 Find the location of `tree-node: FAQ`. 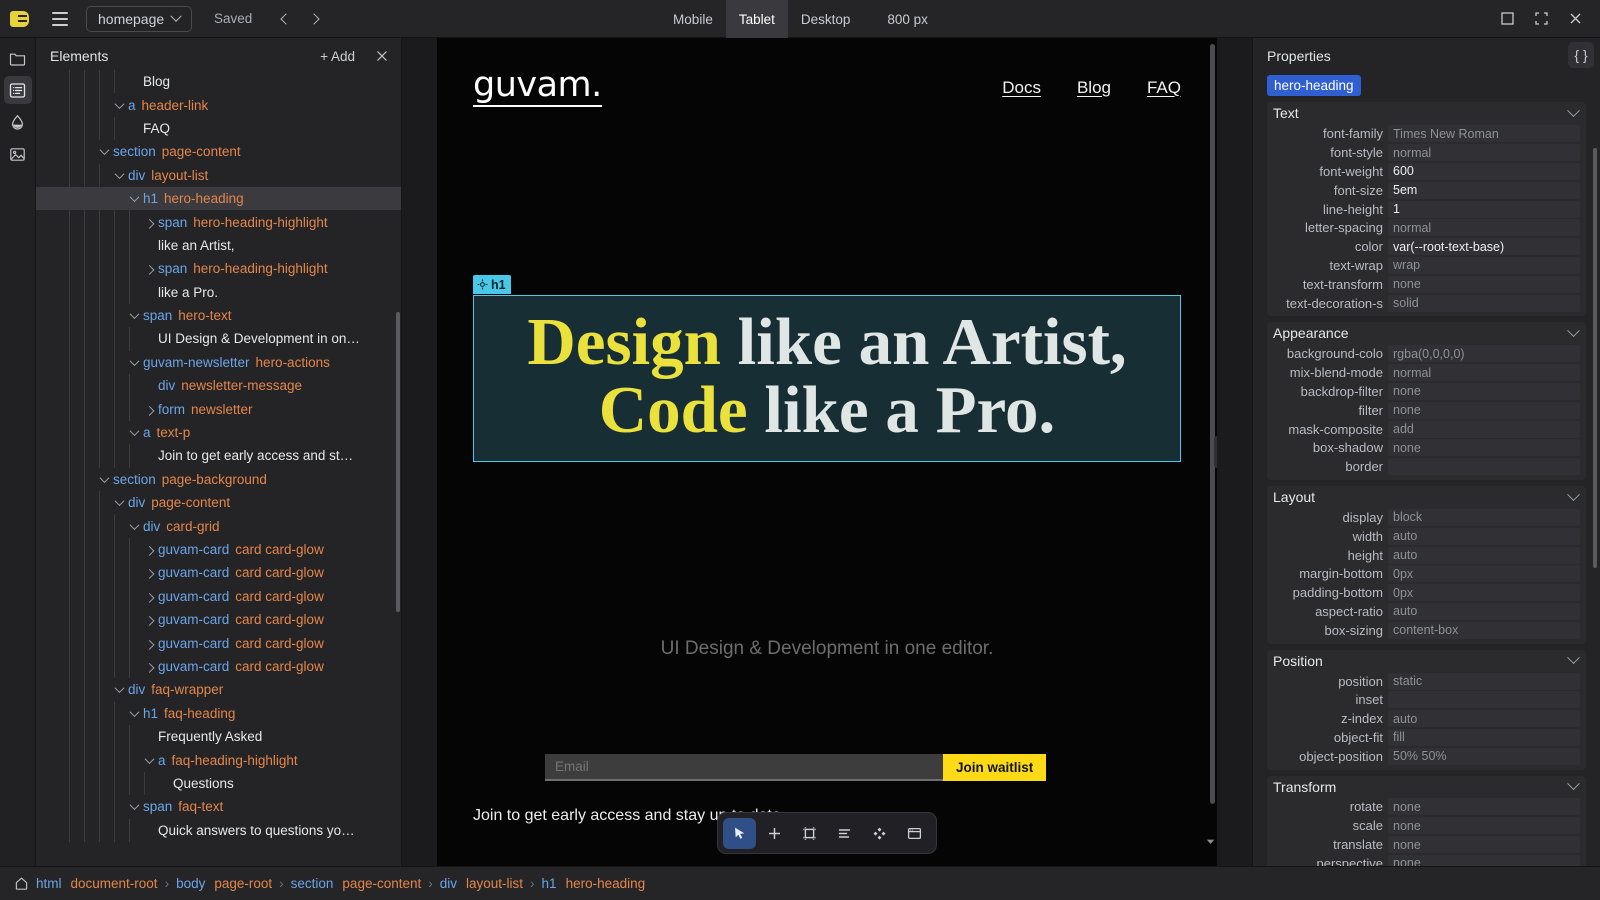

tree-node: FAQ is located at coordinates (218, 128).